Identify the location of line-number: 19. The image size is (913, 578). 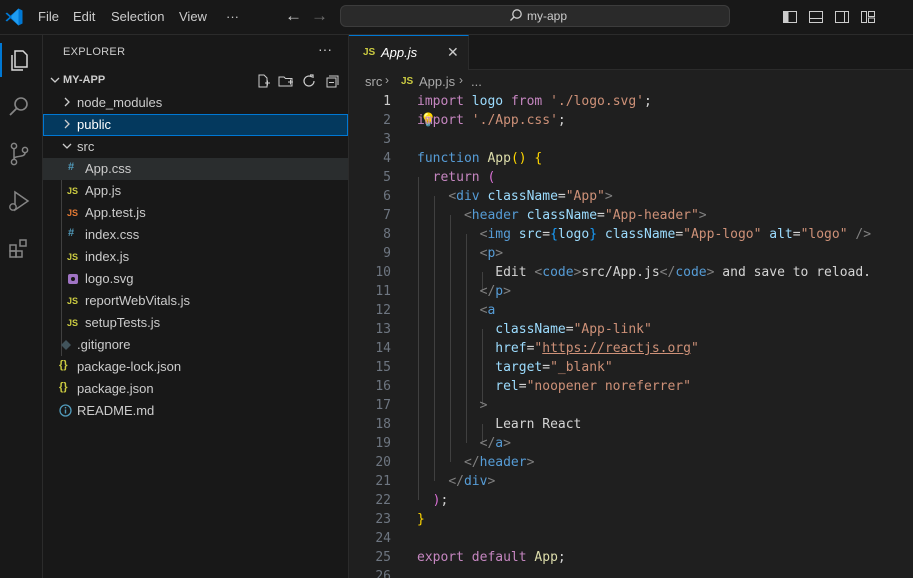
(383, 443).